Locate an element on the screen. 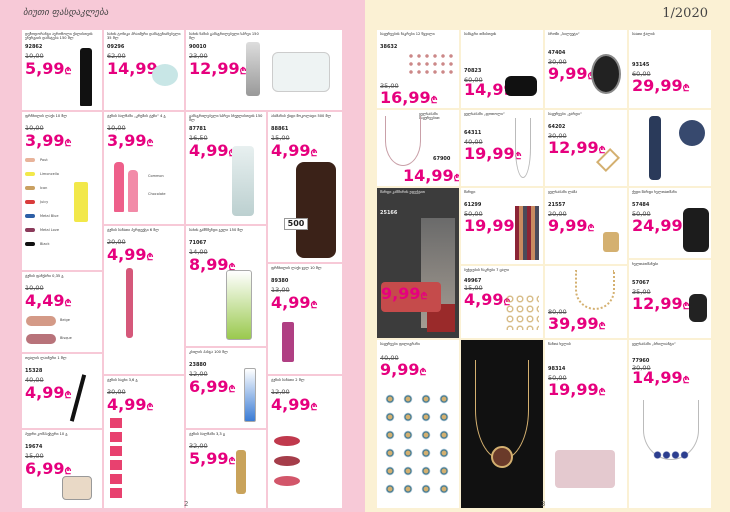 The width and height of the screenshot is (730, 512). product-code: 38632 is located at coordinates (389, 47).